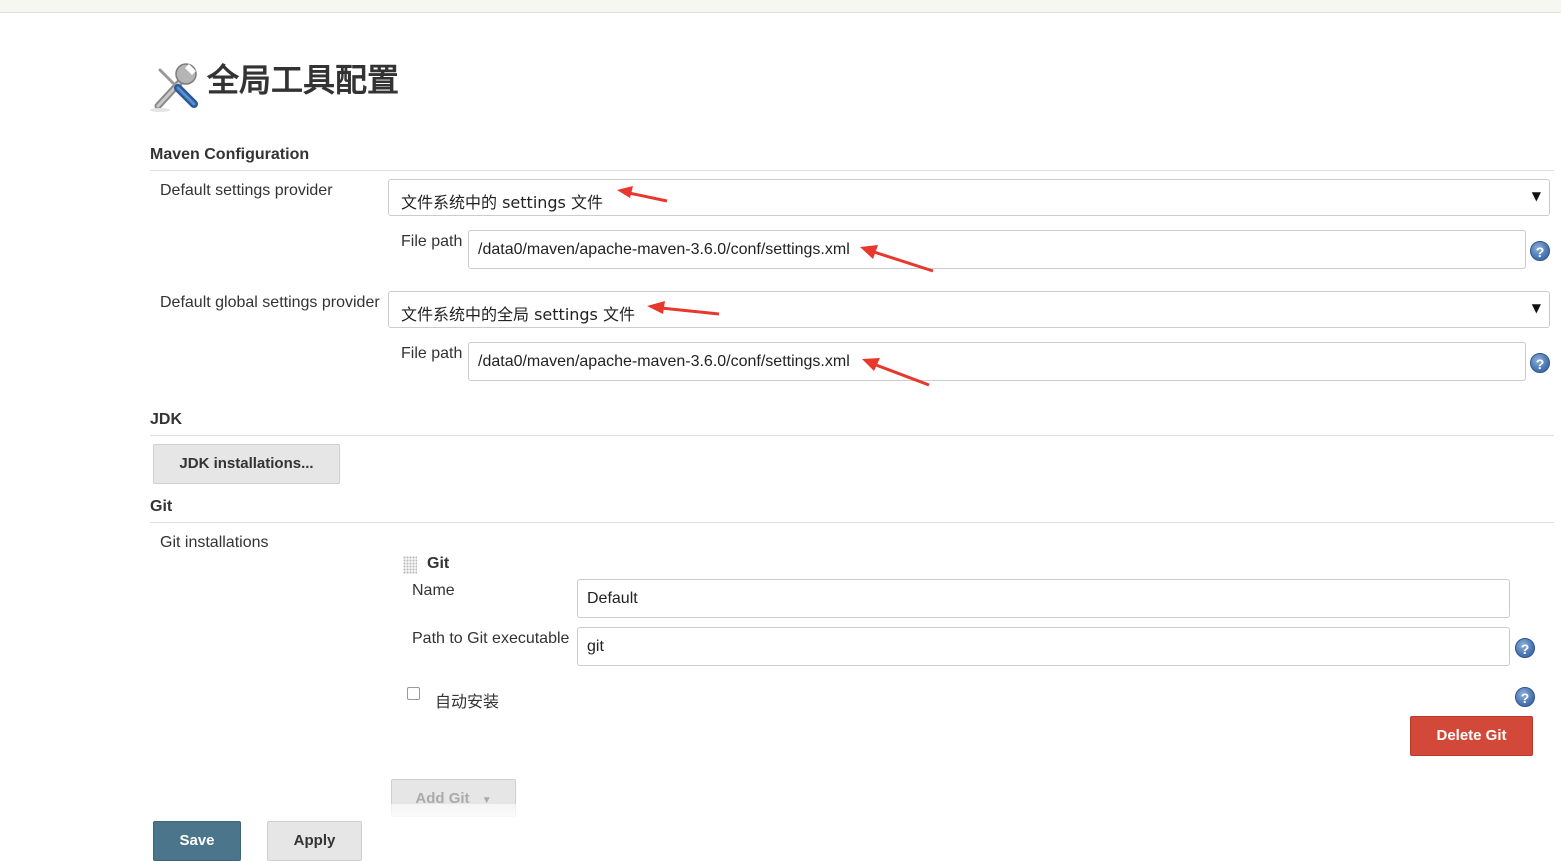  I want to click on git-path-label: Path to Git executable, so click(491, 638).